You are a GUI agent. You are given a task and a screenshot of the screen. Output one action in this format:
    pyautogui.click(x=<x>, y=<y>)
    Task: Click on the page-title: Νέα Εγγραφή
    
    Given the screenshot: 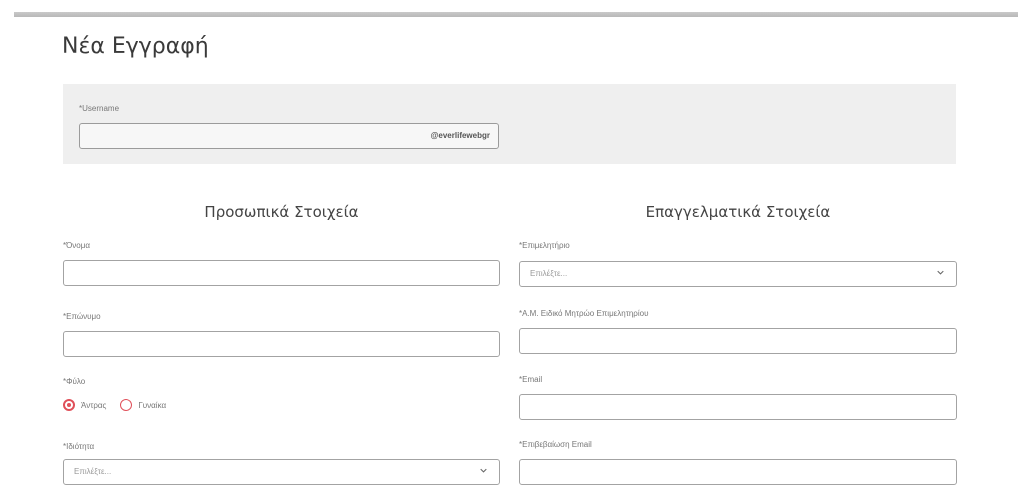 What is the action you would take?
    pyautogui.click(x=135, y=46)
    